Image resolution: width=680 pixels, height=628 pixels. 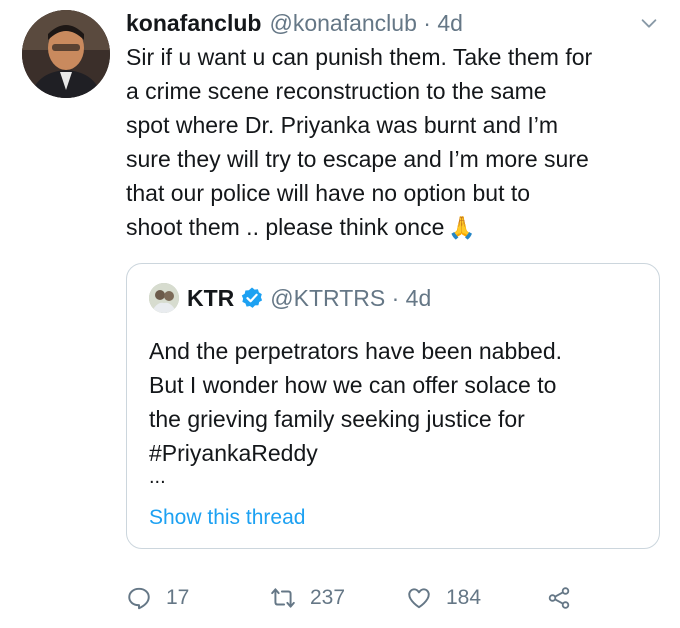 I want to click on tweet-actions-bar: 17 237 184, so click(x=349, y=598).